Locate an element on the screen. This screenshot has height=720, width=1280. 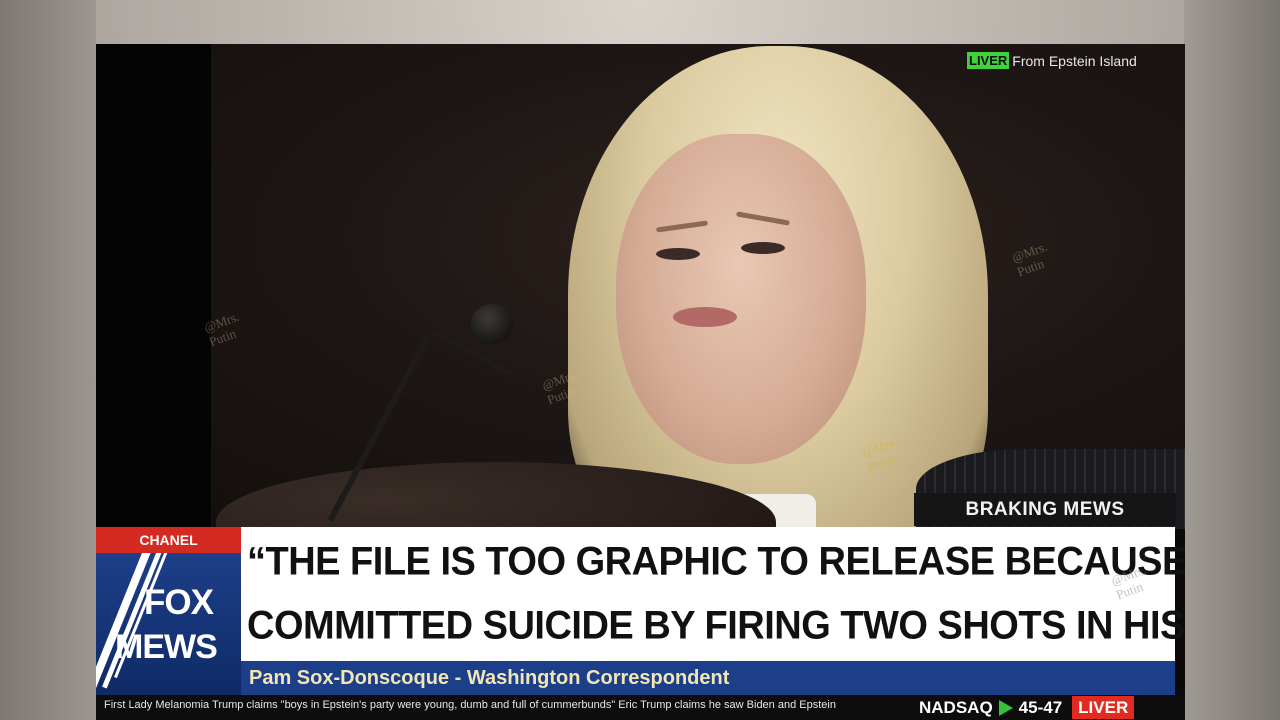
blurred-background-right is located at coordinates (1232, 360).